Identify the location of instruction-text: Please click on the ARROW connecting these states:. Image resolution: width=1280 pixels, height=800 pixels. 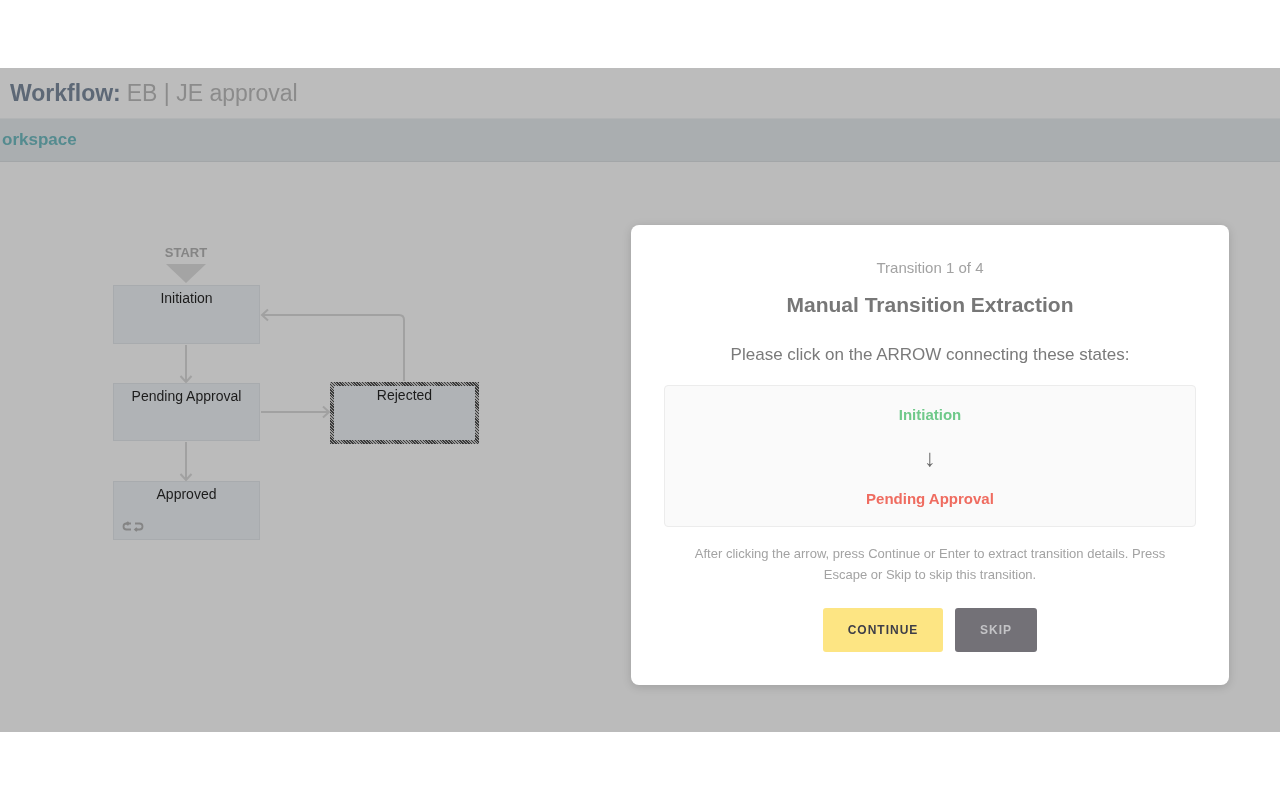
(930, 355).